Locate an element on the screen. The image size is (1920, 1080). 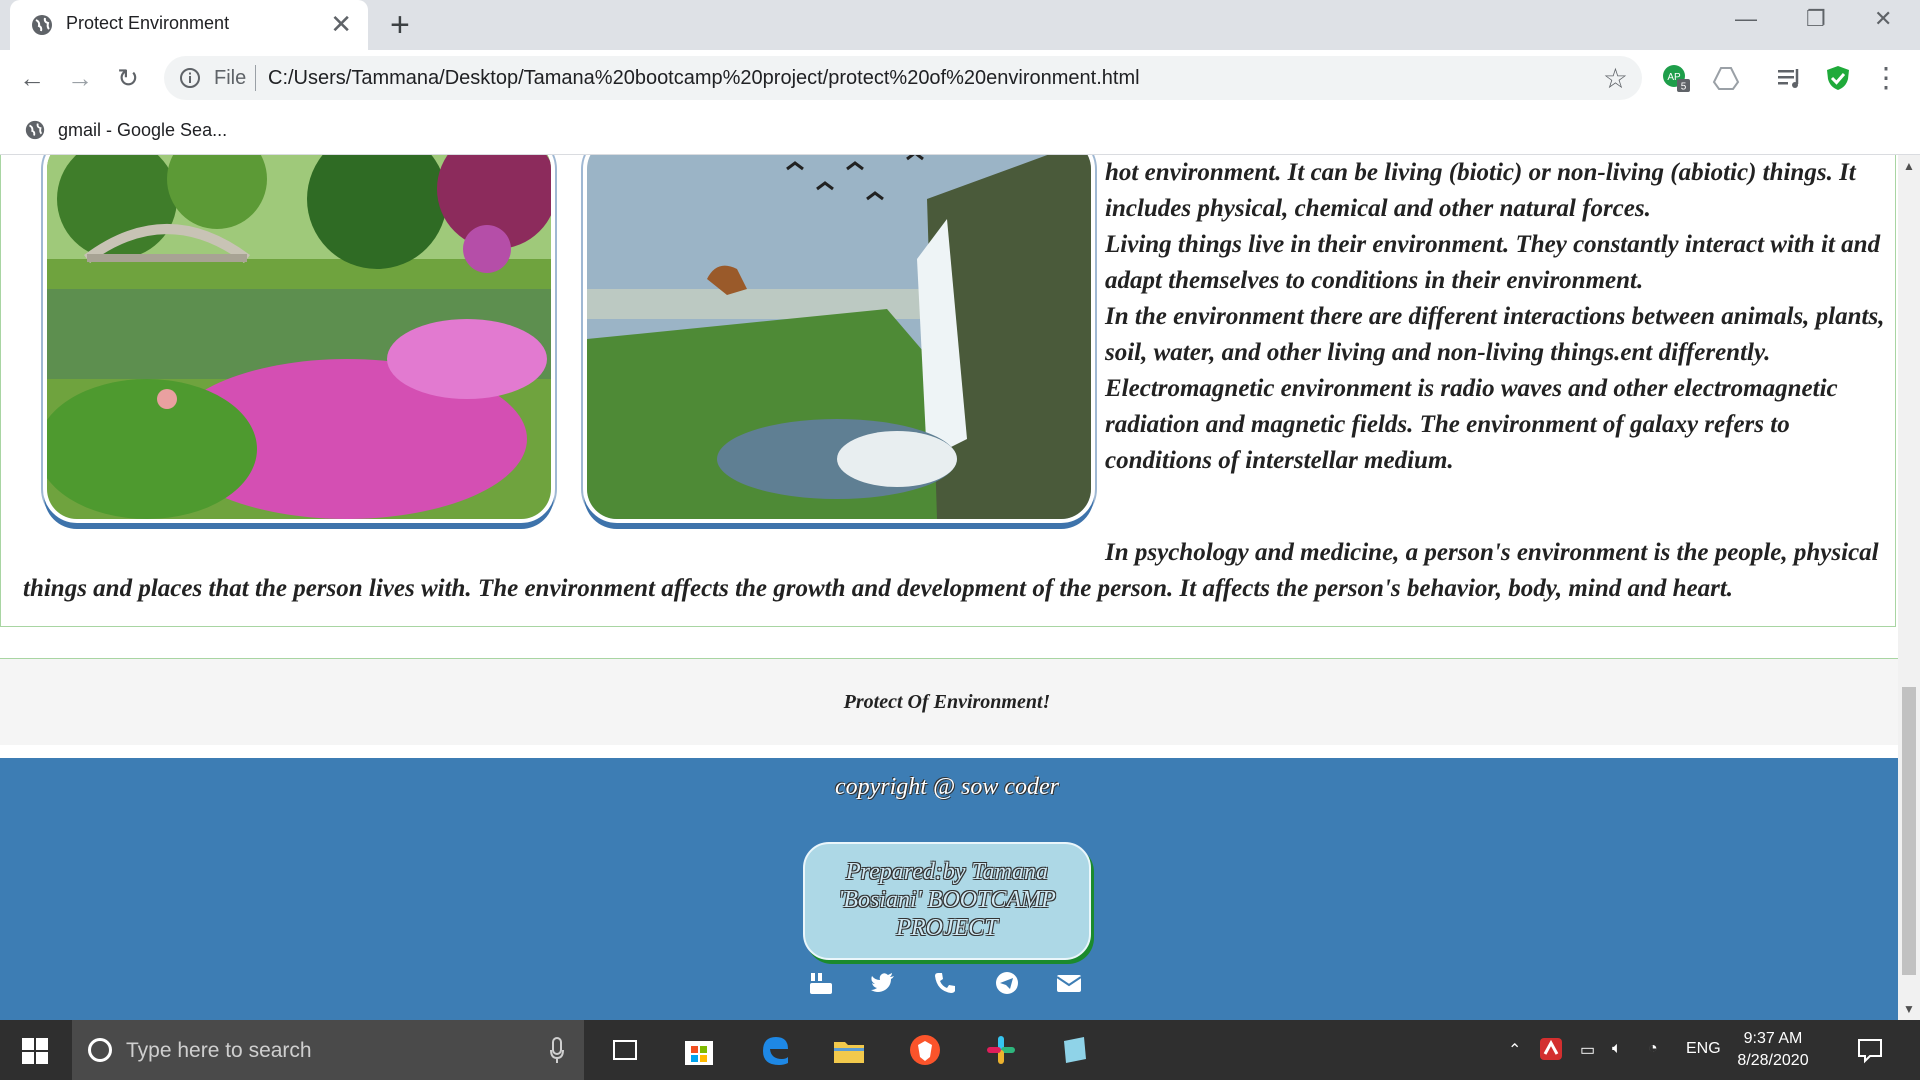
cortana-icon is located at coordinates (100, 1050).